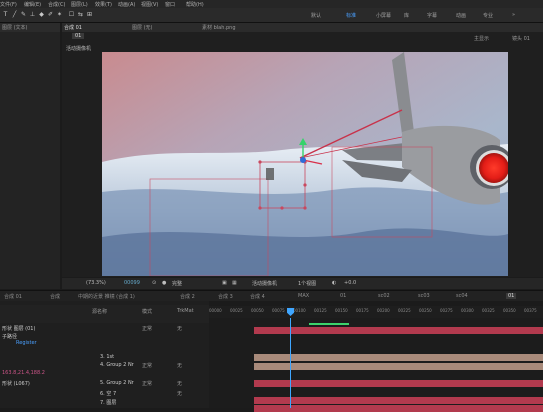 The width and height of the screenshot is (543, 412). What do you see at coordinates (164, 283) in the screenshot?
I see `color-channel-icon: ●` at bounding box center [164, 283].